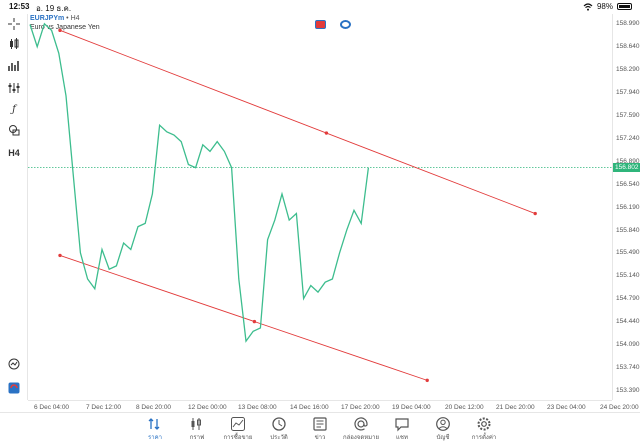 The width and height of the screenshot is (640, 447). I want to click on time-tick-label: 12 Dec 00:00, so click(207, 407).